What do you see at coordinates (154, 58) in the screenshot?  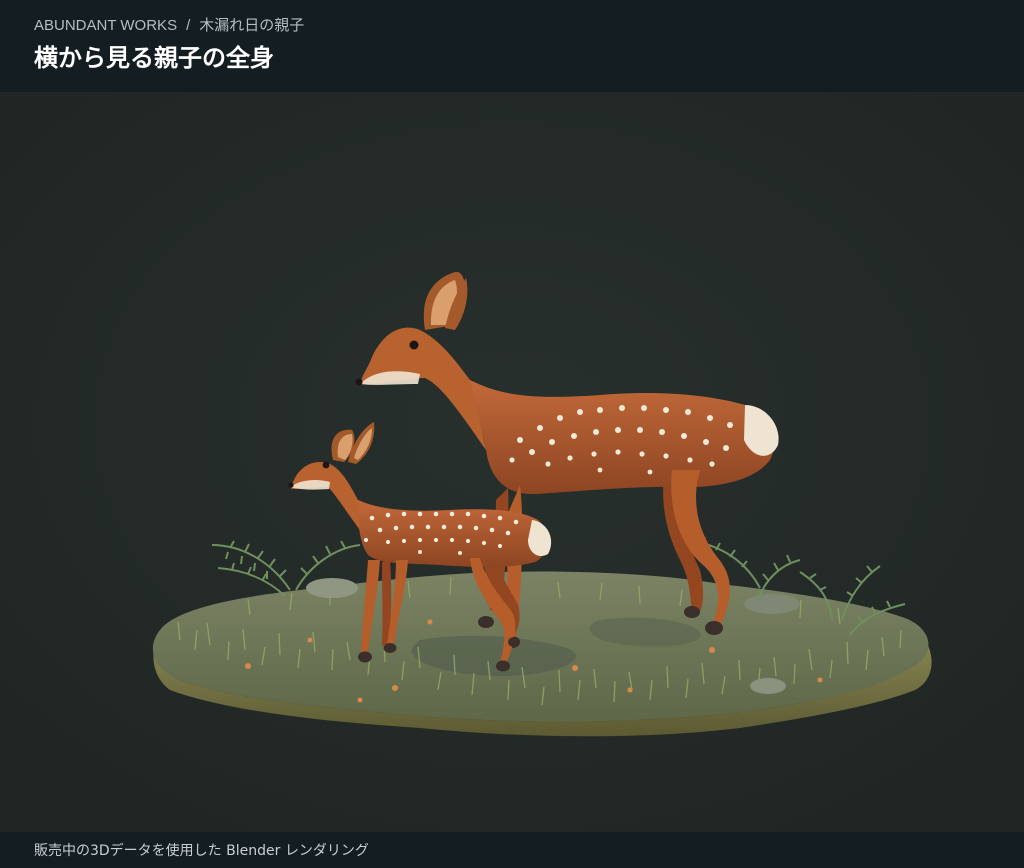 I see `page-title: 横から見る親子の全身` at bounding box center [154, 58].